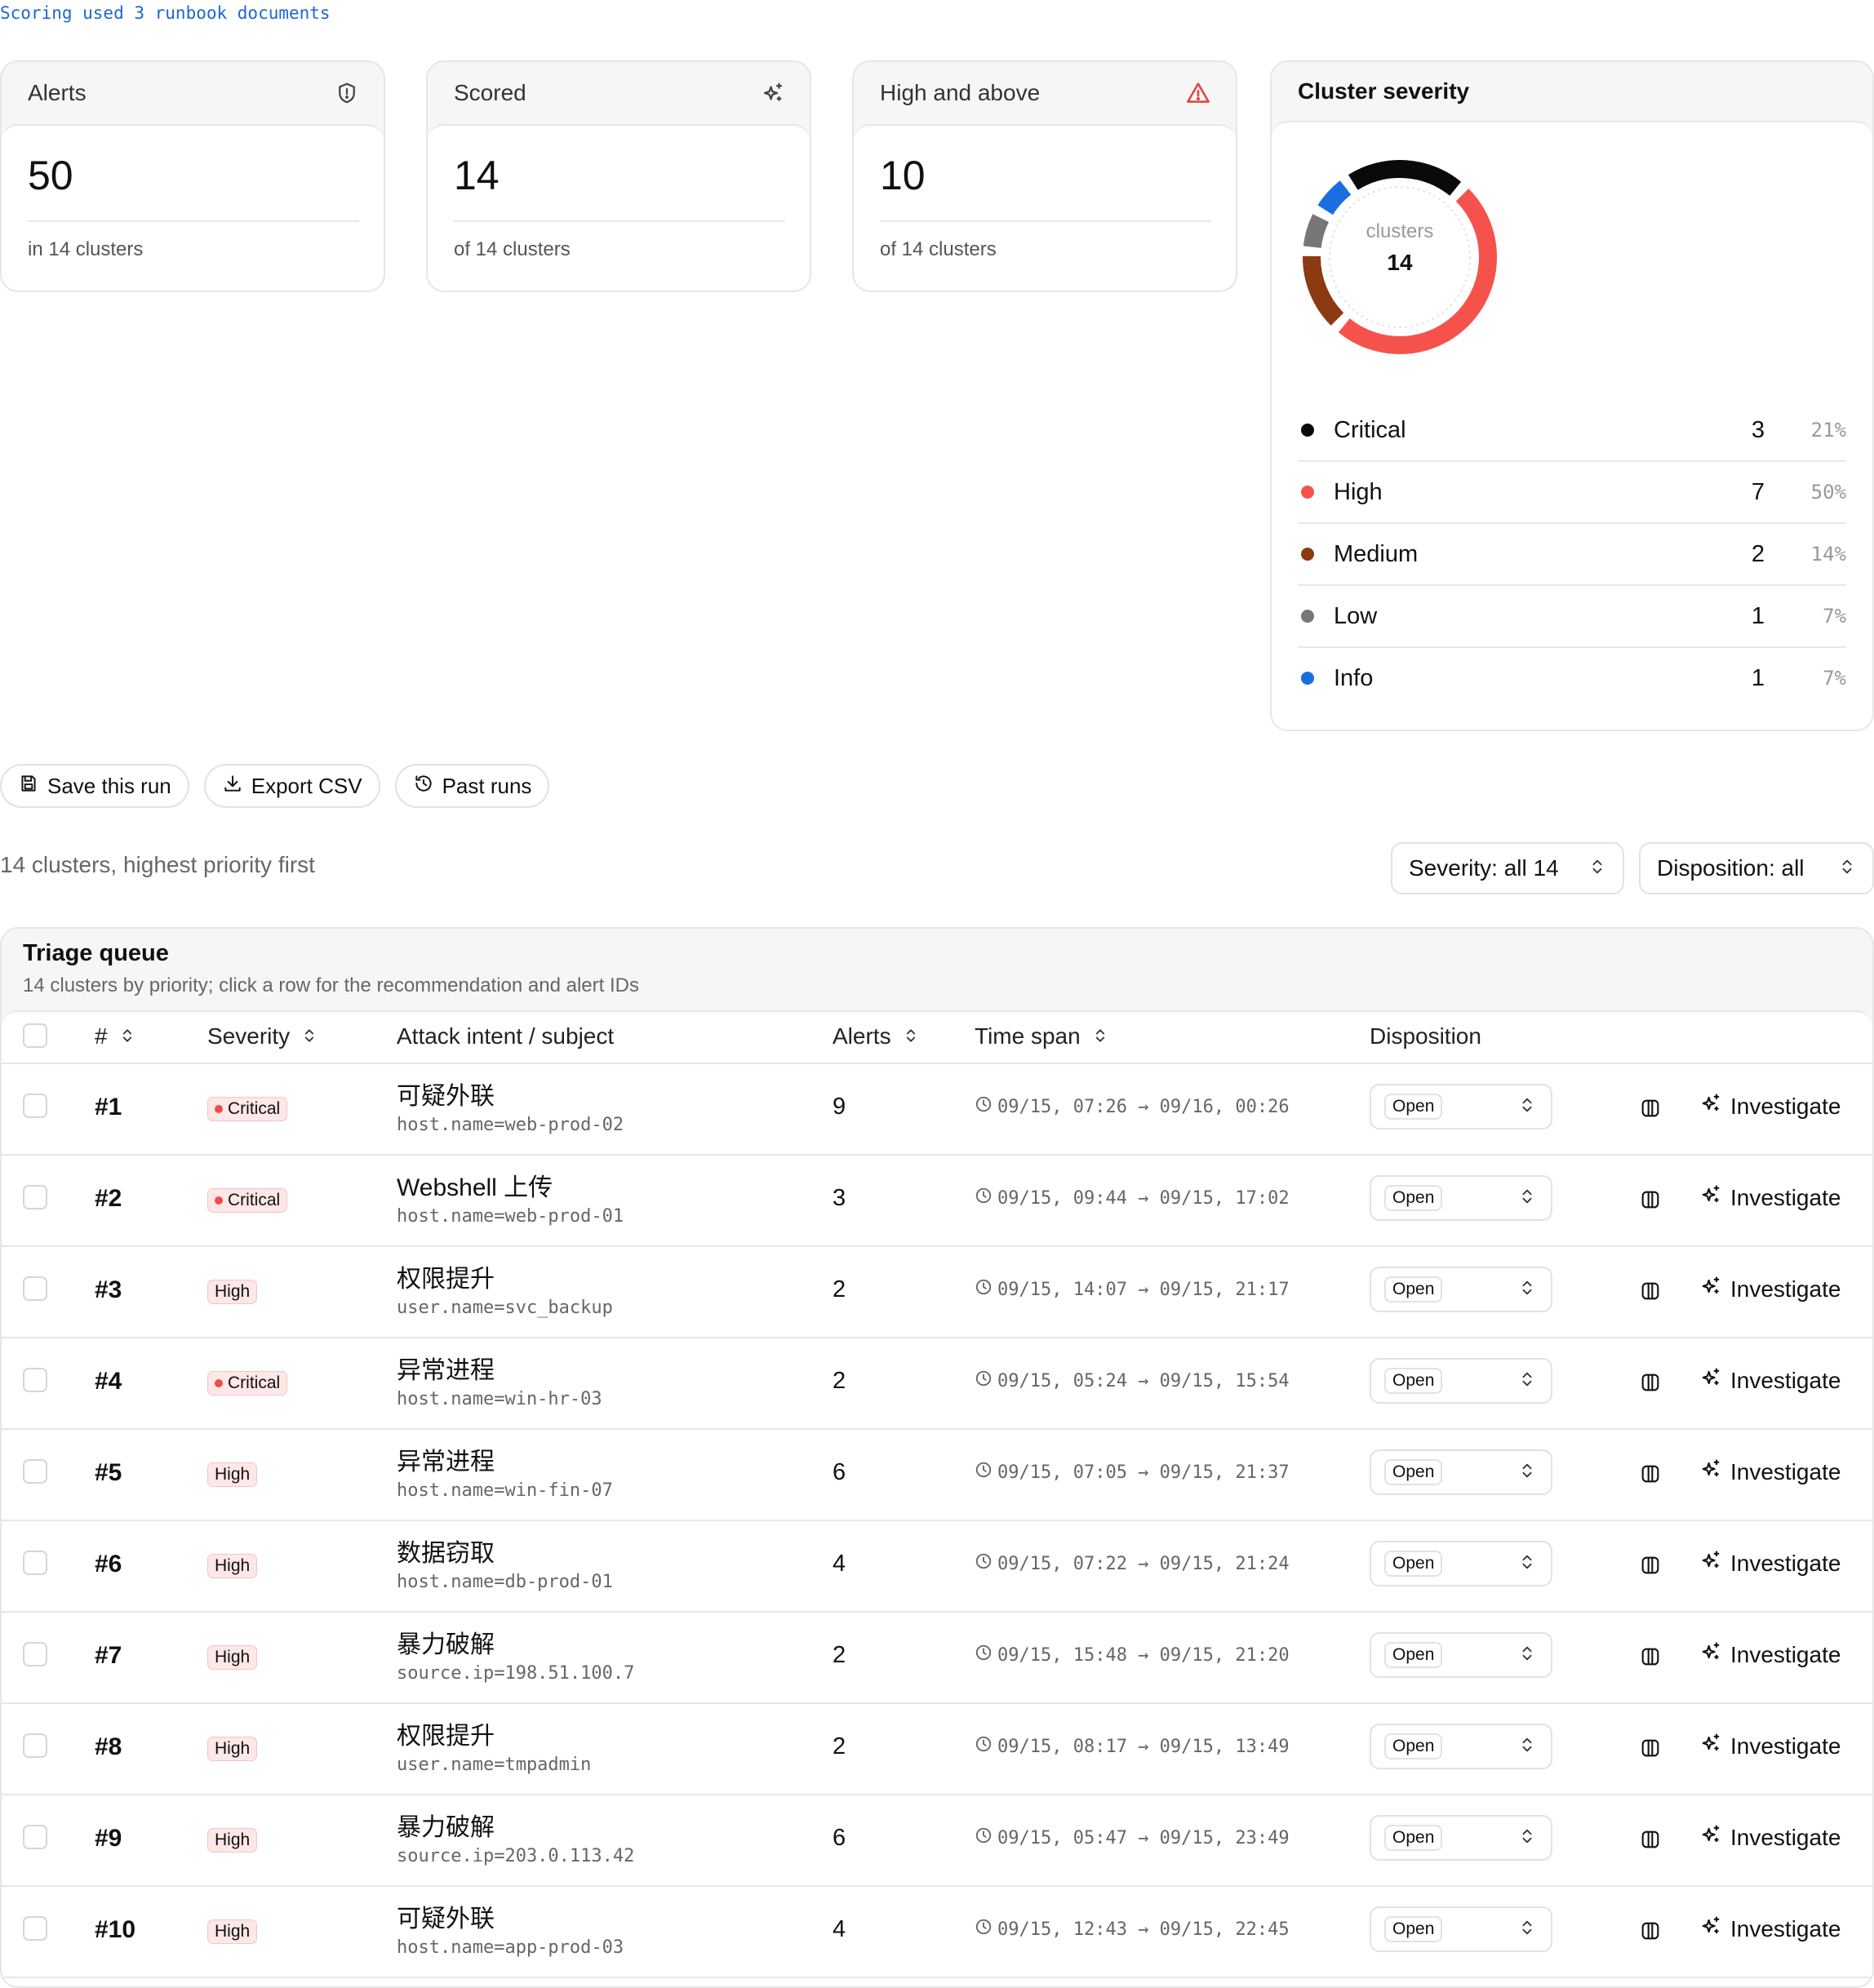 This screenshot has height=1988, width=1874. What do you see at coordinates (35, 1035) in the screenshot?
I see `select-all-checkbox` at bounding box center [35, 1035].